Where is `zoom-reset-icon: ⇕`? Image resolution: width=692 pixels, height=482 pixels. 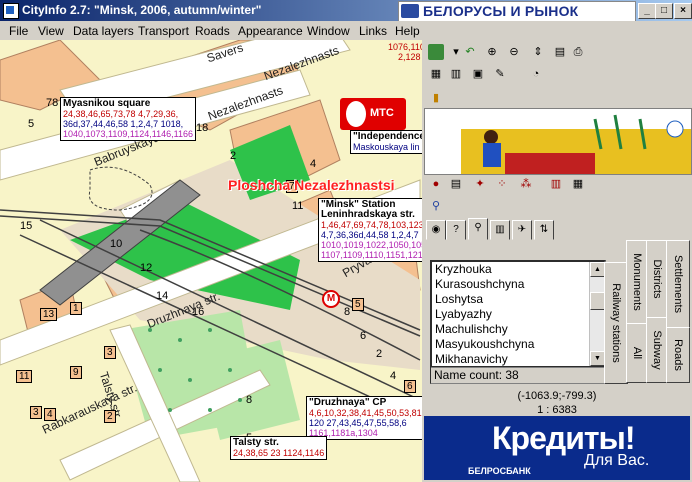
zoom-reset-icon: ⇕ is located at coordinates (538, 52).